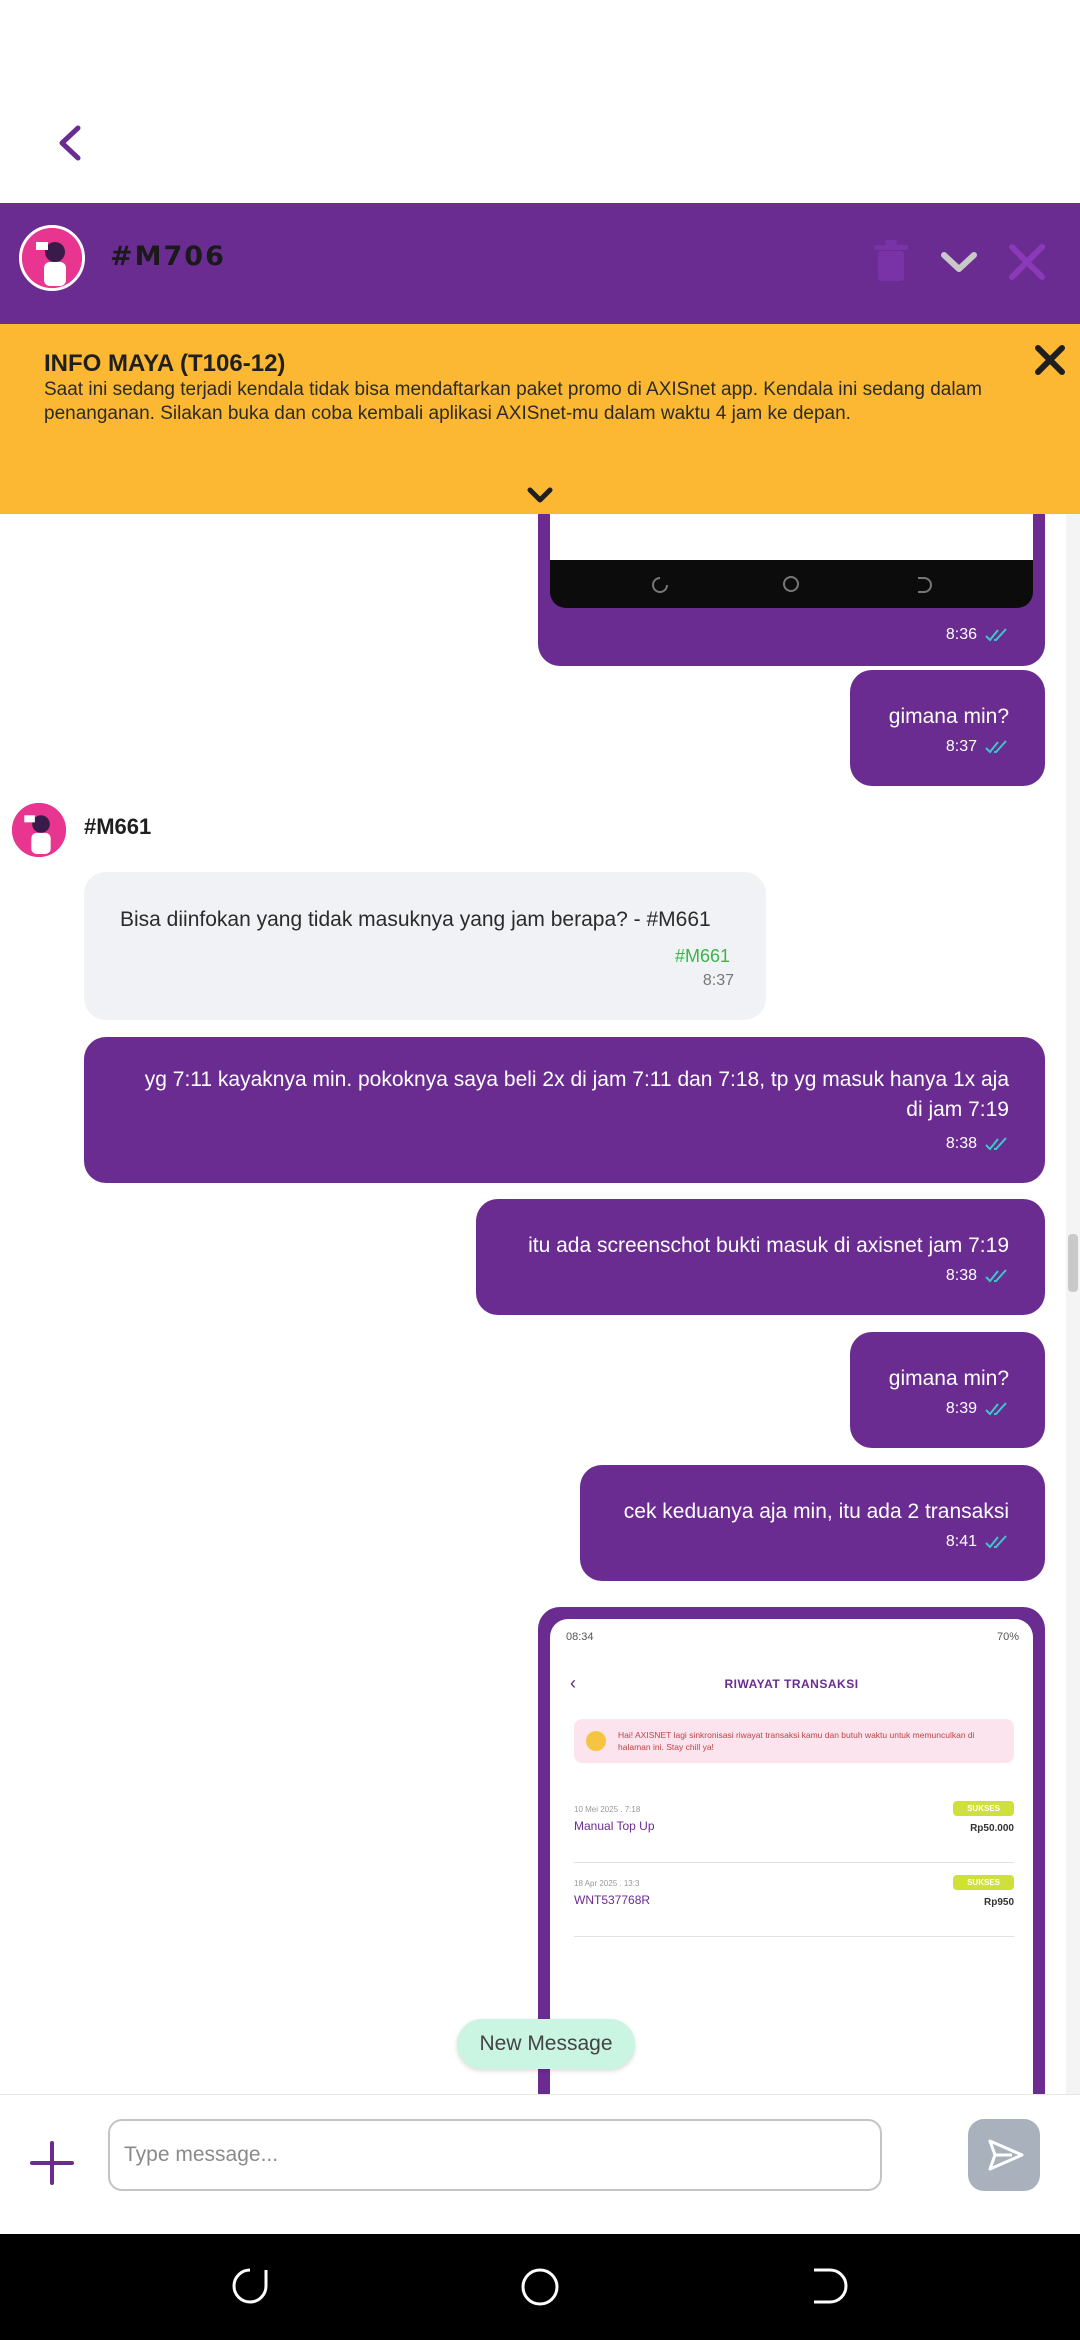  Describe the element at coordinates (1050, 360) in the screenshot. I see `banner-close-icon` at that location.